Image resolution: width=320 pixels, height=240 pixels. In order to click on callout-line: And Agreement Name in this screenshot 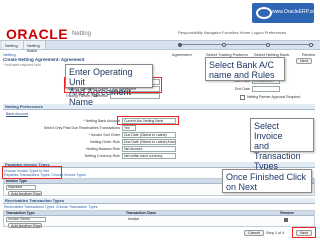, I will do `click(100, 97)`.